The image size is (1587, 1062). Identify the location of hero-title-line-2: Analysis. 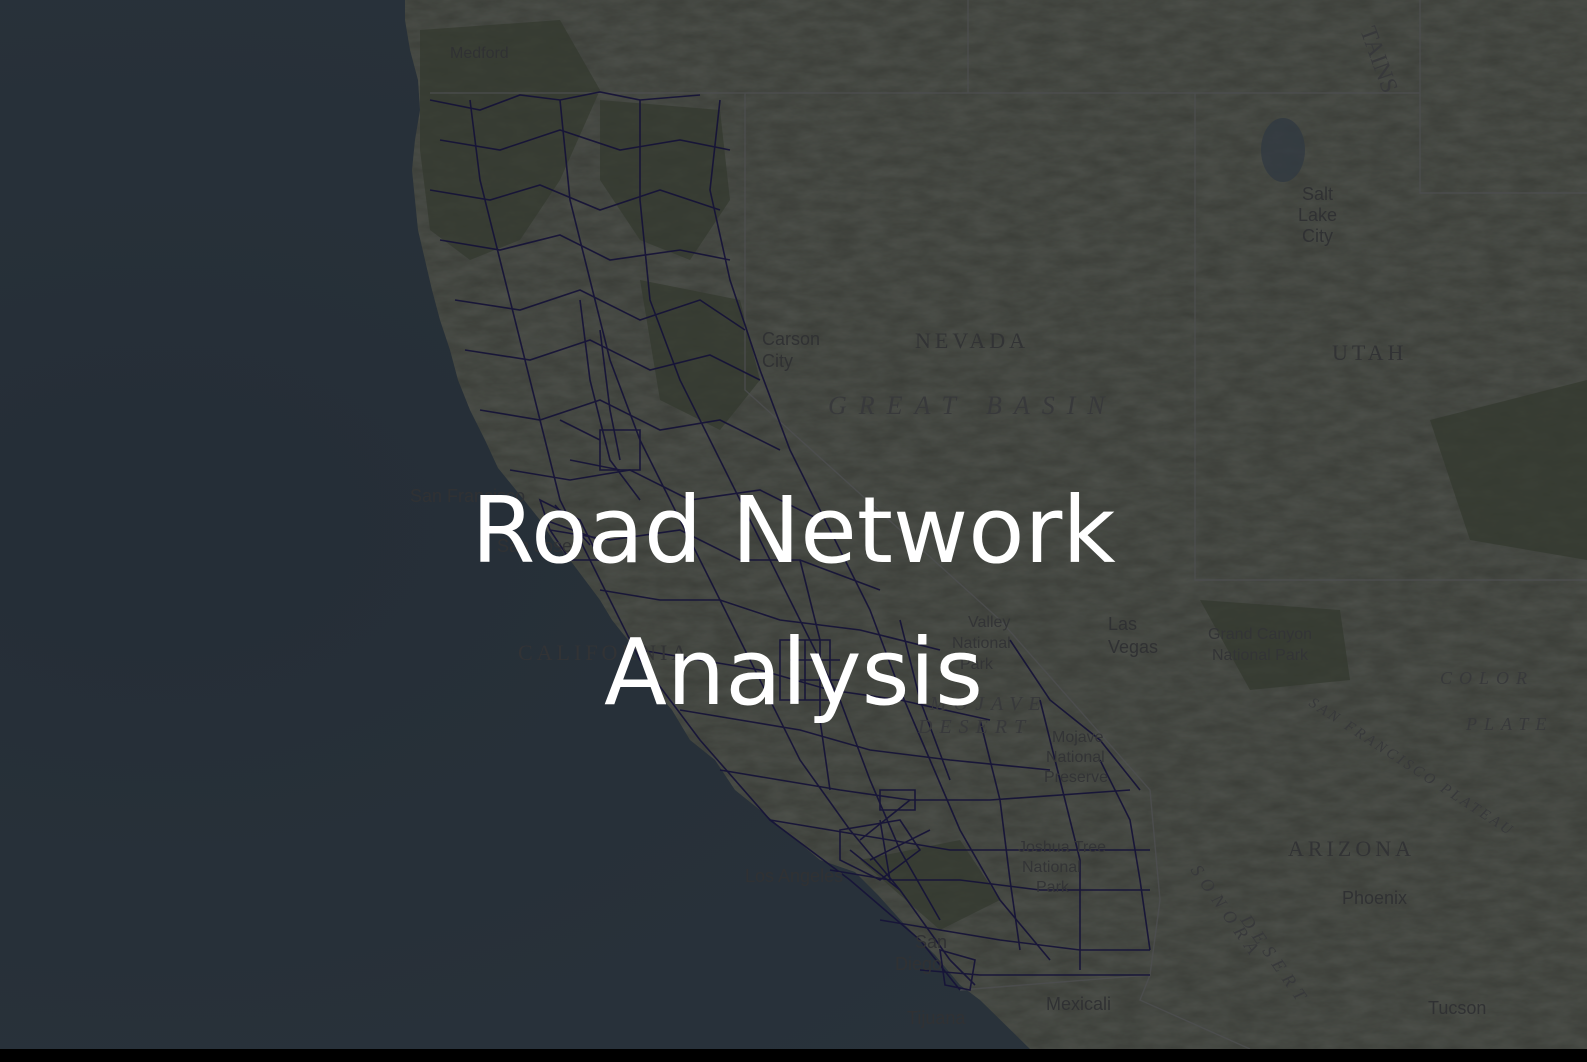
(793, 672).